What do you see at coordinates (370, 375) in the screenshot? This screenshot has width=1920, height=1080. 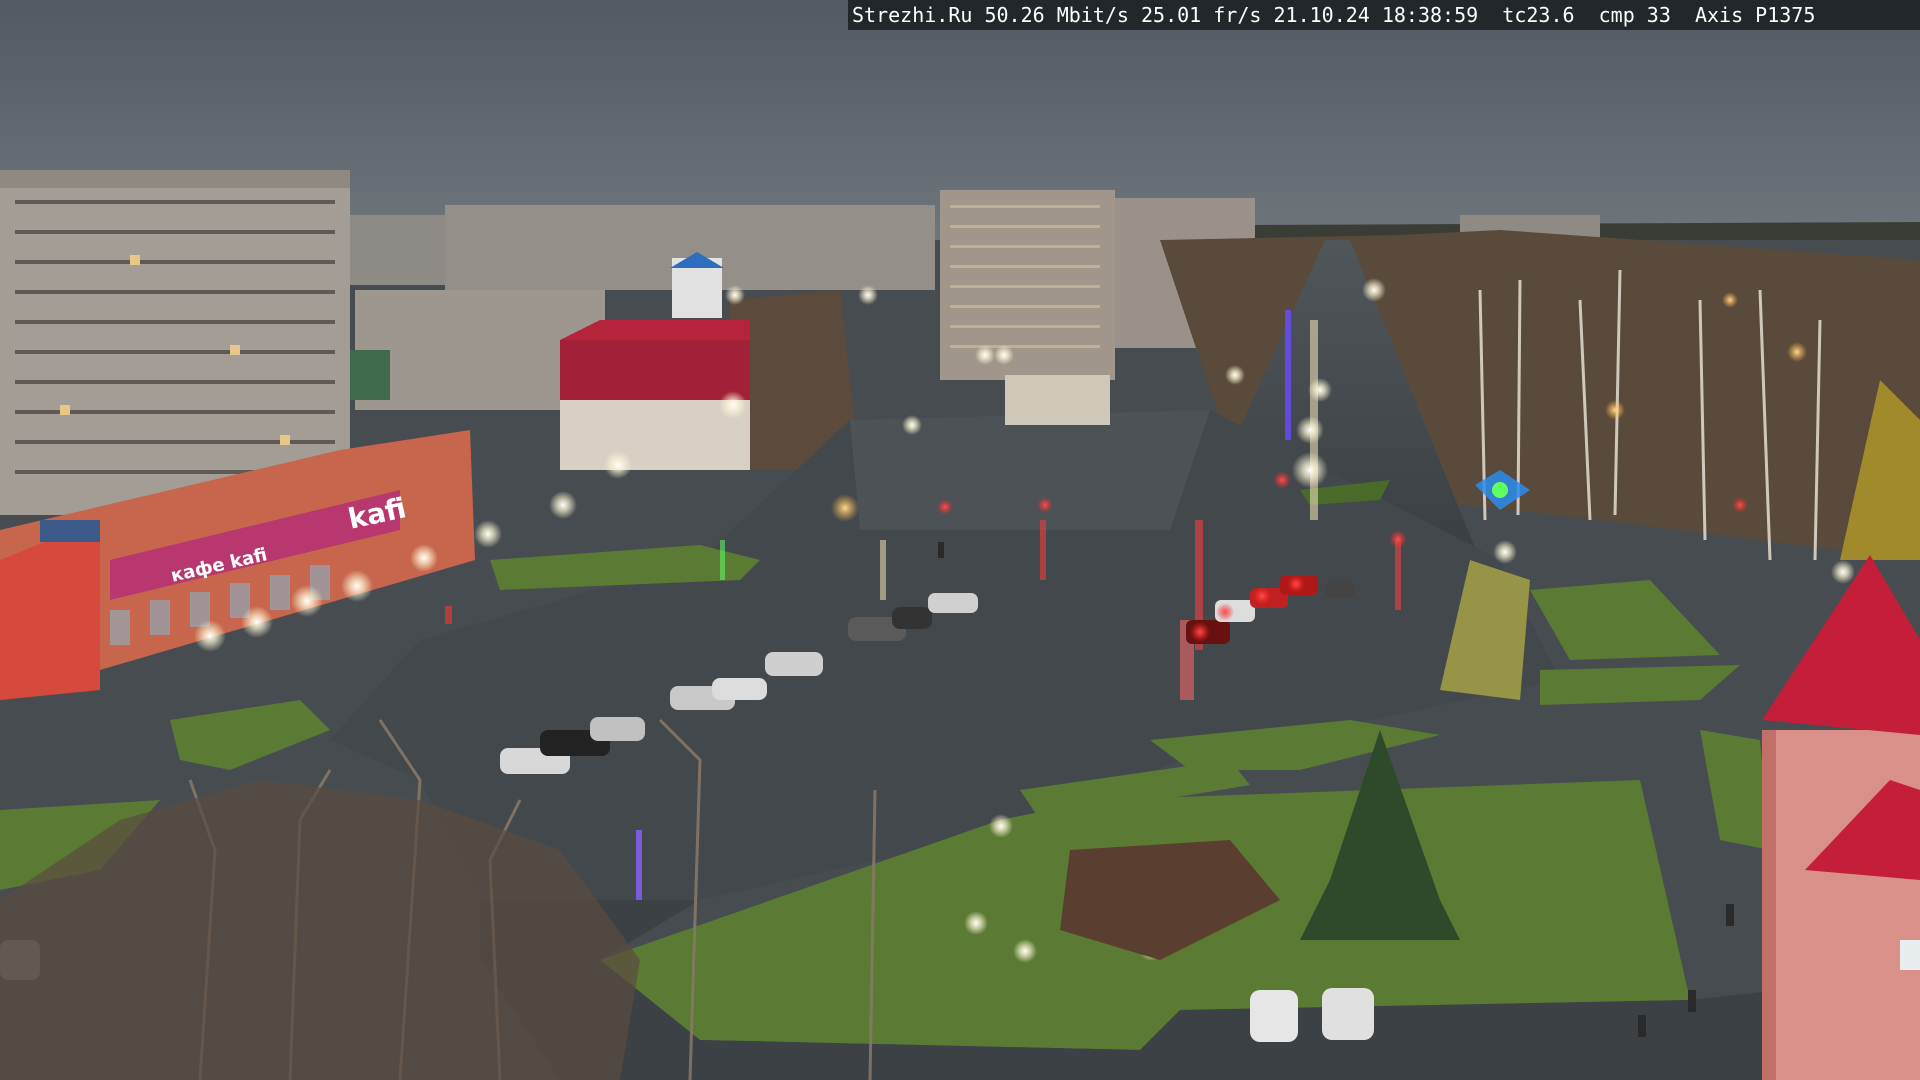 I see `green-house` at bounding box center [370, 375].